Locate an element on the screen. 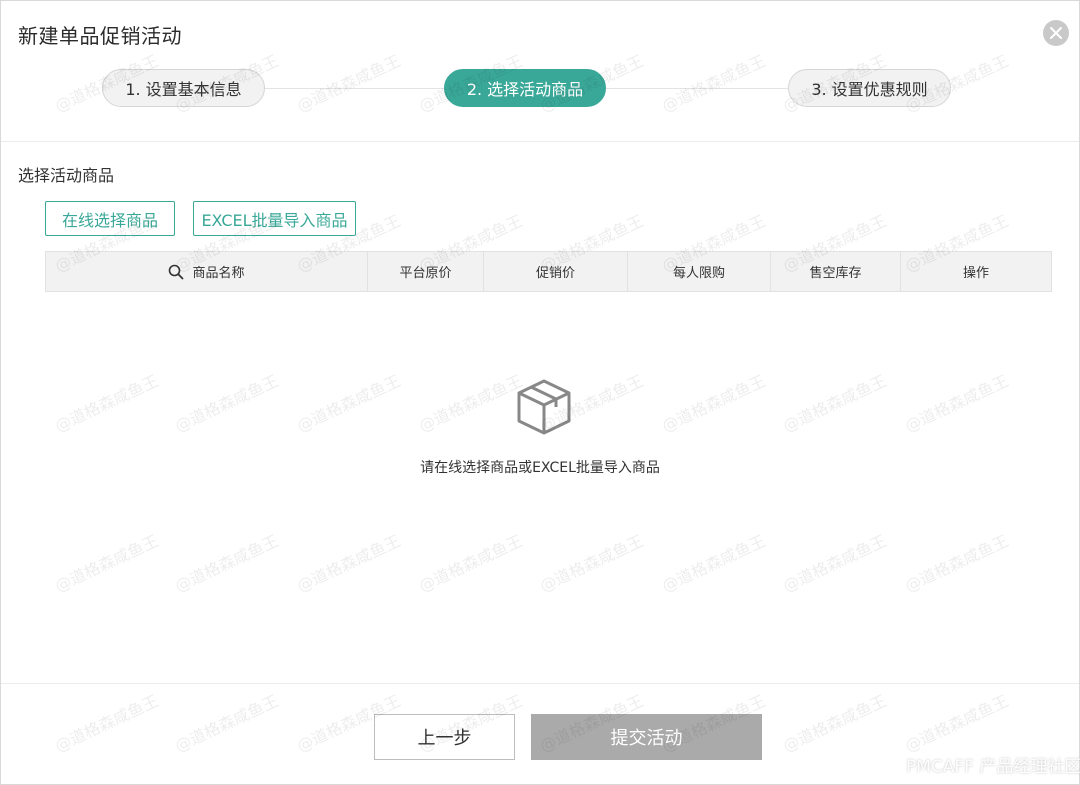 The width and height of the screenshot is (1080, 785). header-divider is located at coordinates (540, 141).